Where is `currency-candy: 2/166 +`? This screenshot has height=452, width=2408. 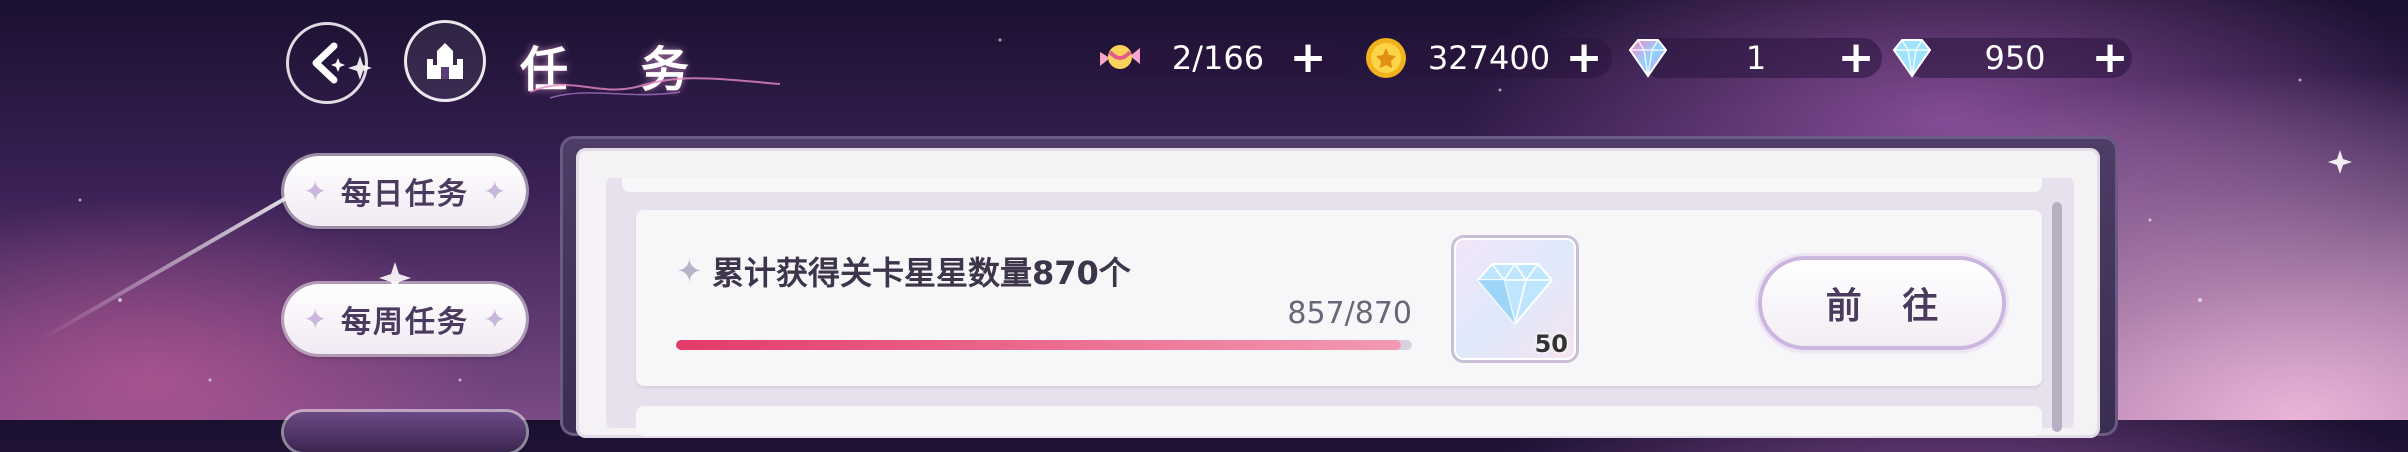 currency-candy: 2/166 + is located at coordinates (1221, 58).